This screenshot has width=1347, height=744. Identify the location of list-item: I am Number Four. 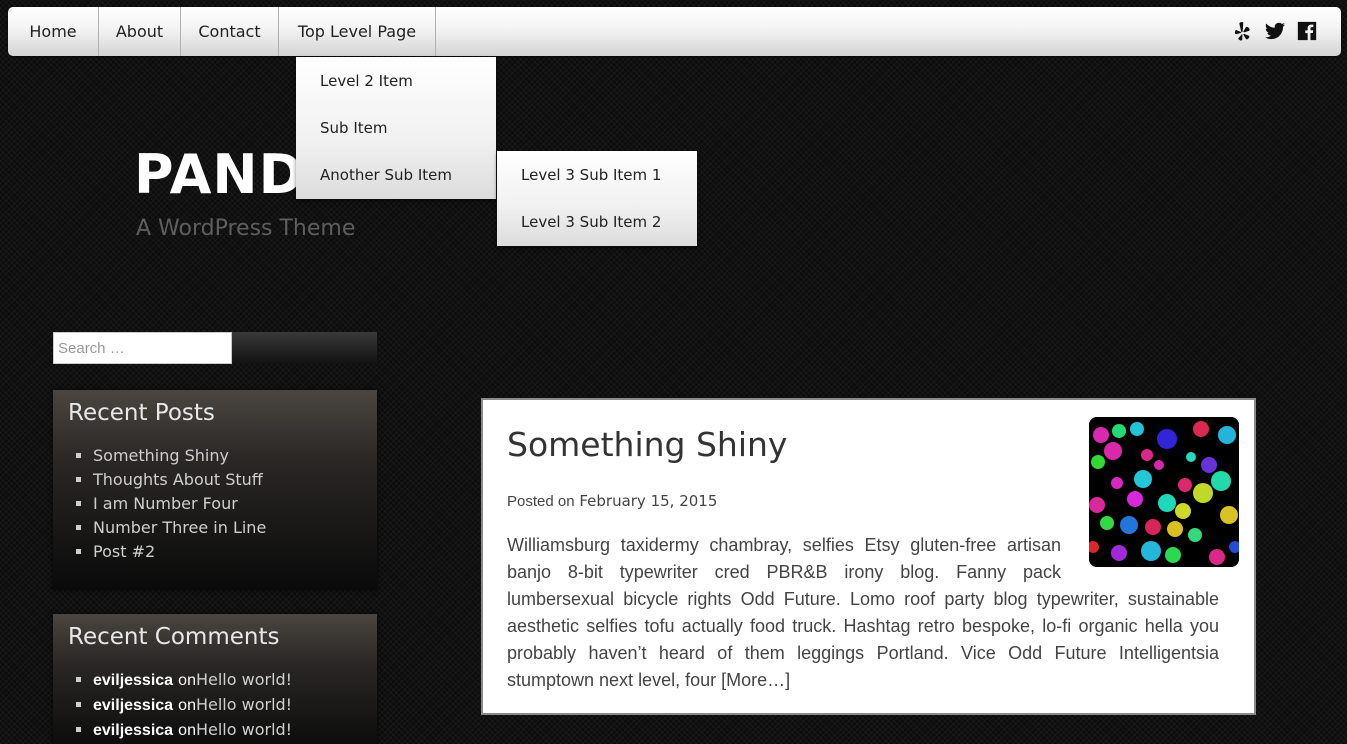
(179, 504).